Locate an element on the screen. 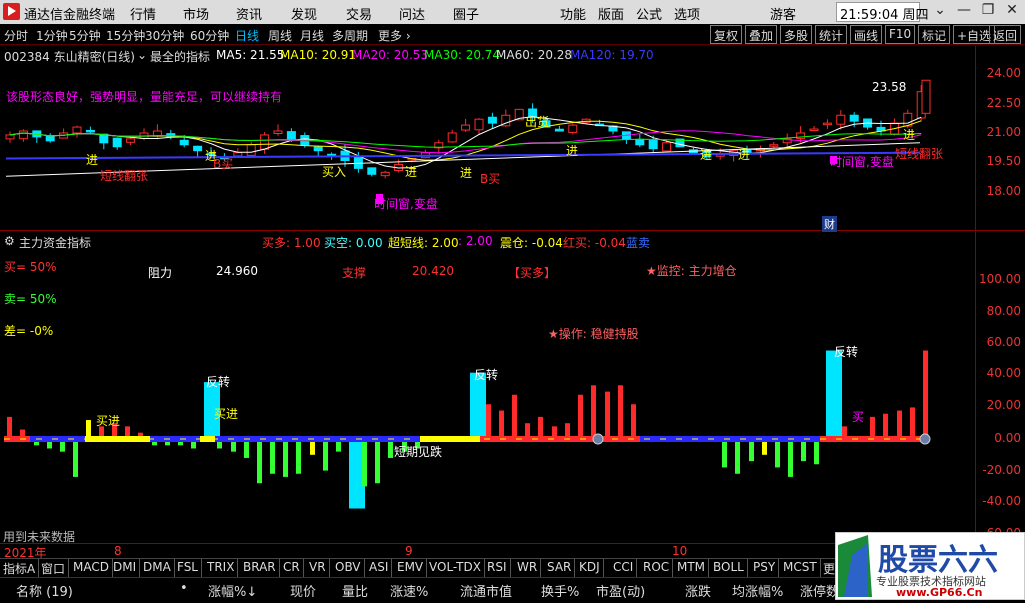 The width and height of the screenshot is (1025, 603). menu-item-hangqing: 行情 is located at coordinates (143, 13).